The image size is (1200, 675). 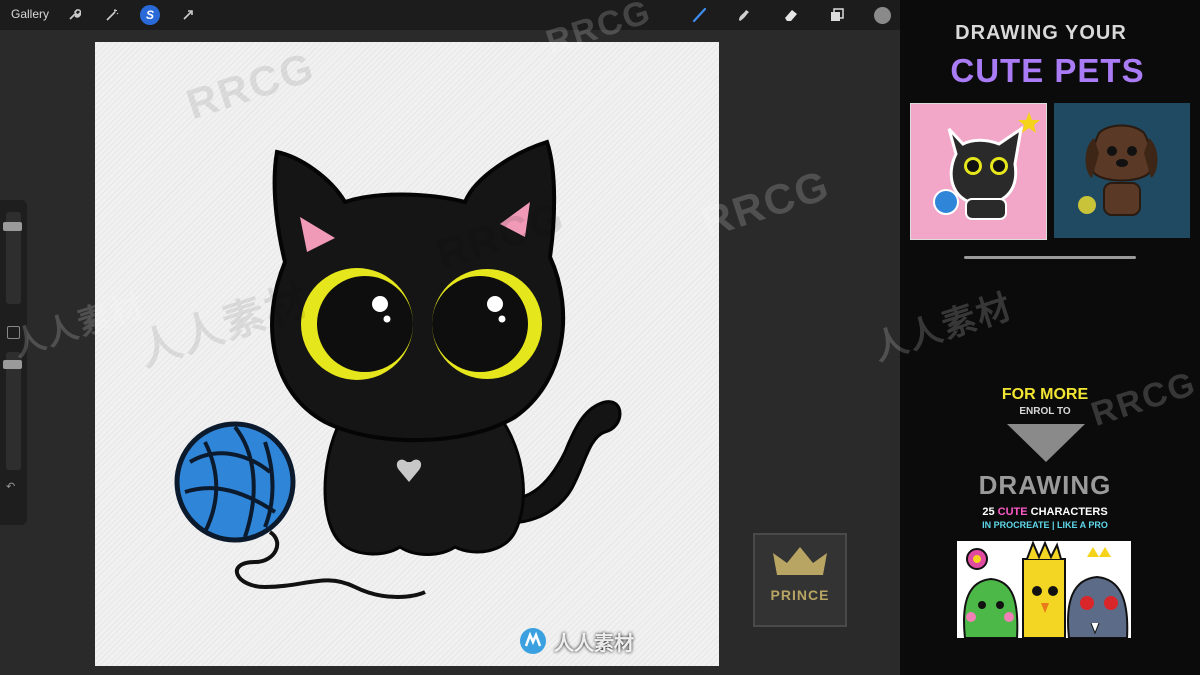 I want to click on chars-number: 25, so click(x=988, y=512).